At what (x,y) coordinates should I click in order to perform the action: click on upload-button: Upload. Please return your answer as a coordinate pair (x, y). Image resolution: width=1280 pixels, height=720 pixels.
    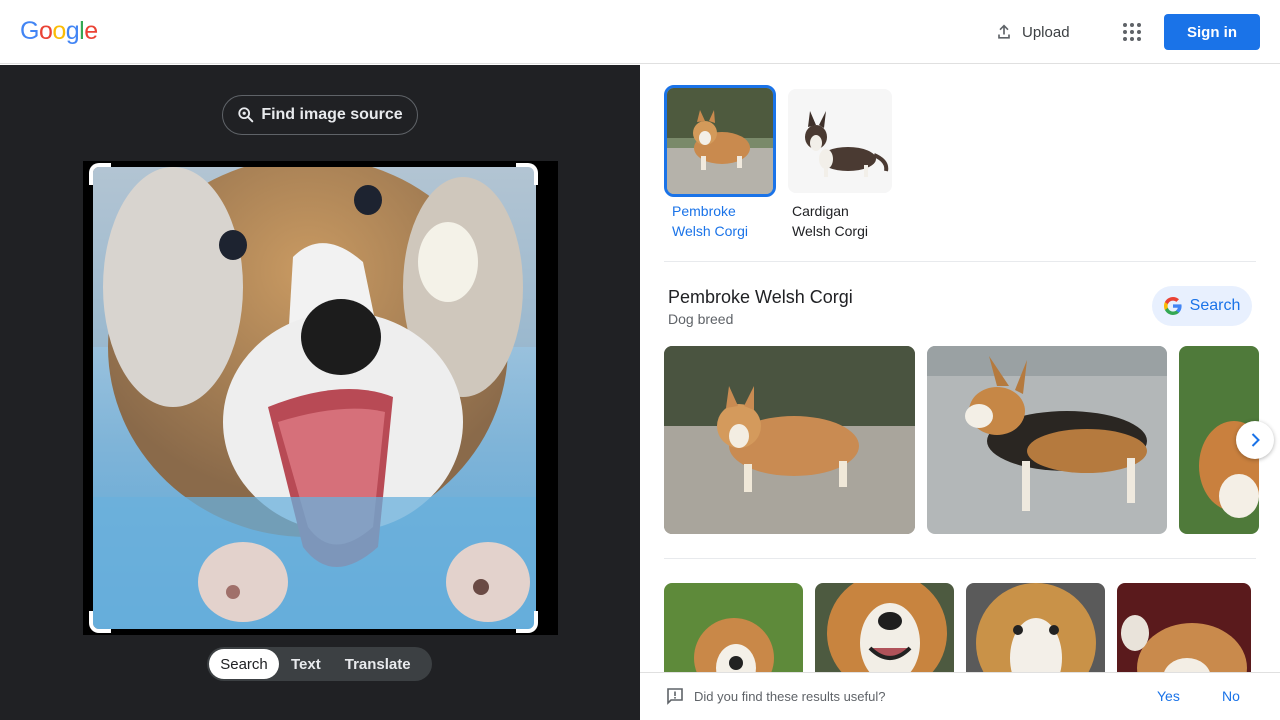
    Looking at the image, I should click on (1032, 32).